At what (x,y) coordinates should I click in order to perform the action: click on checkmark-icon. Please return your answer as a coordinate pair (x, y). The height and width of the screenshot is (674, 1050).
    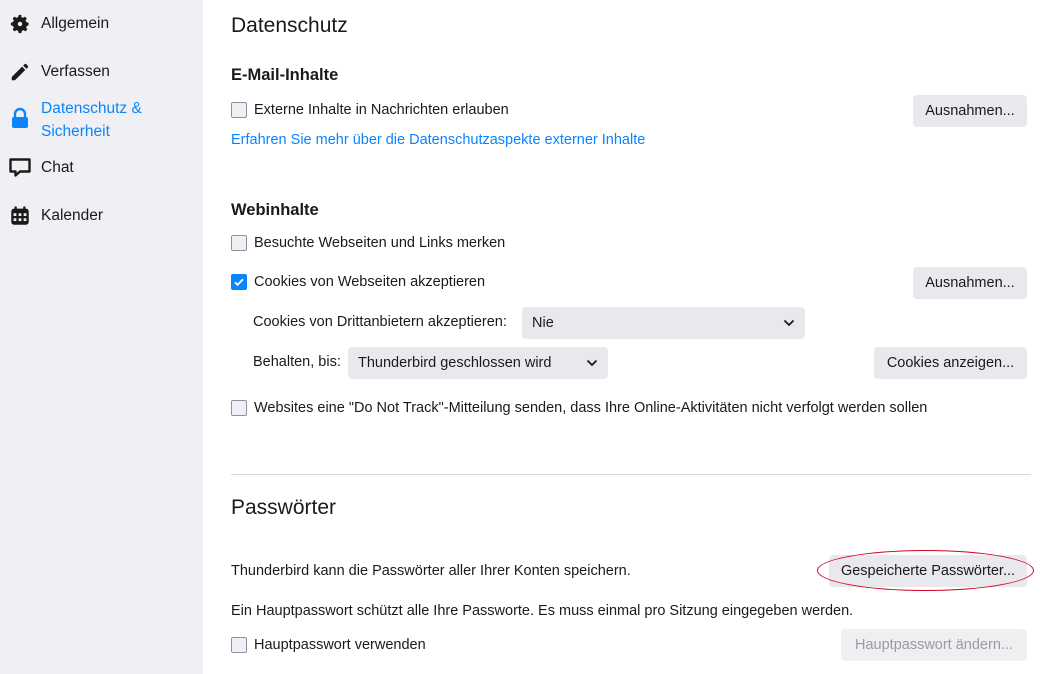
    Looking at the image, I should click on (239, 282).